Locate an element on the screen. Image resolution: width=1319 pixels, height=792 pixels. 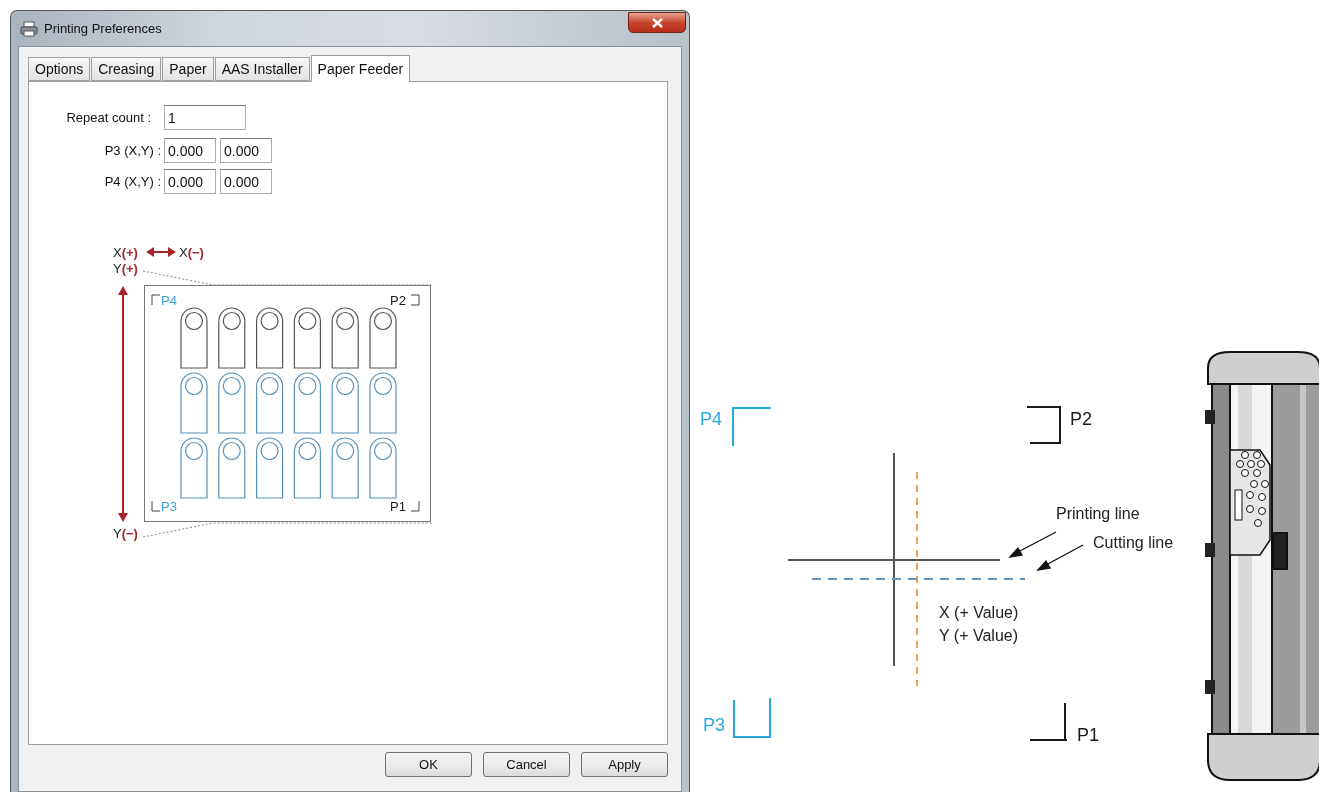
callout-label: Printing line is located at coordinates (1098, 514).